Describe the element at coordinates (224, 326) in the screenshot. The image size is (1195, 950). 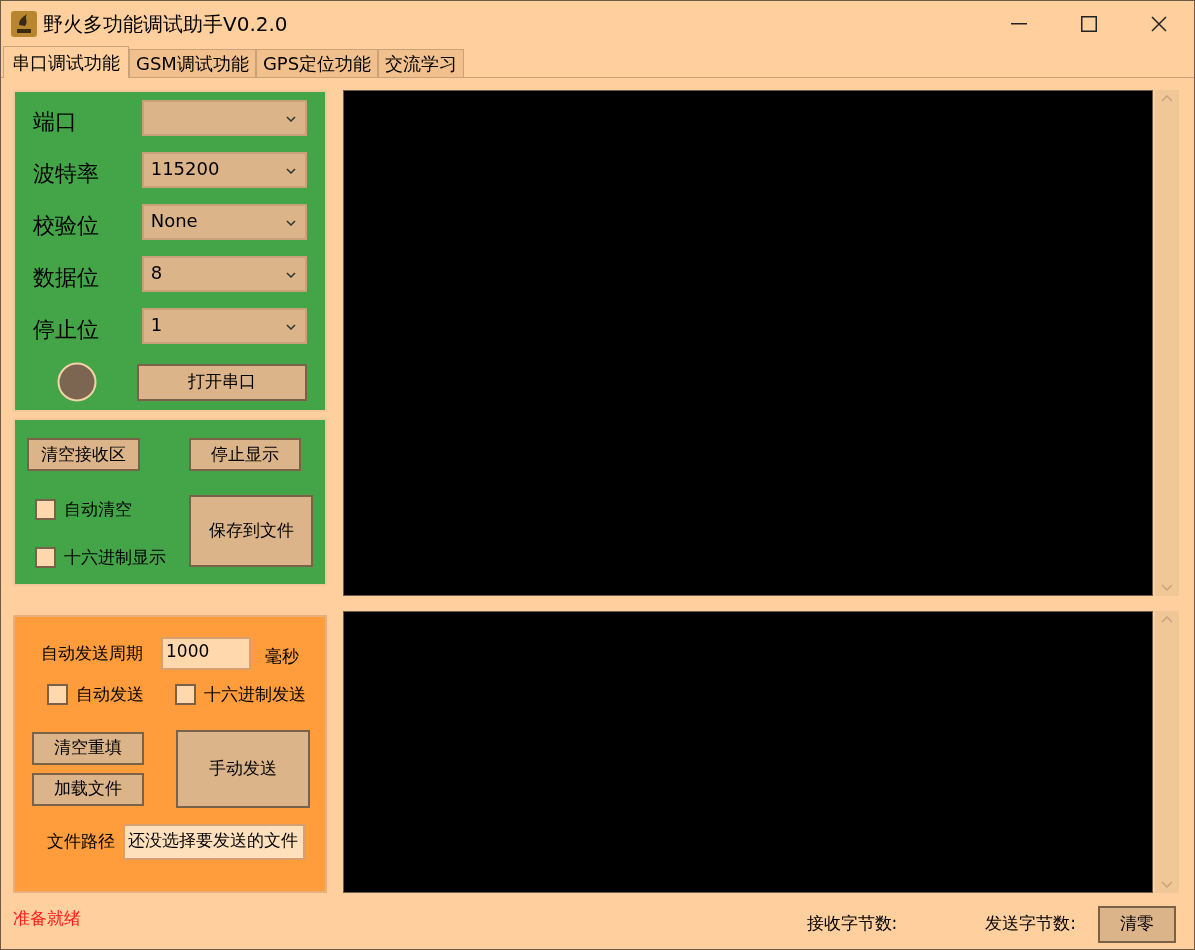
I see `dropdown: 1` at that location.